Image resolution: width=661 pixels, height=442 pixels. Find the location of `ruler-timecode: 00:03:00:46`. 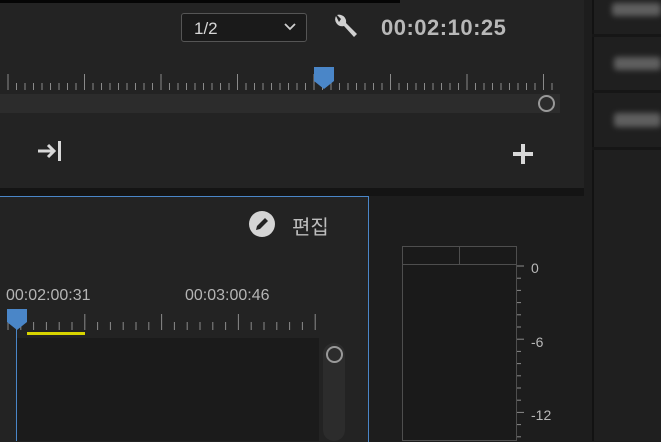

ruler-timecode: 00:03:00:46 is located at coordinates (227, 295).